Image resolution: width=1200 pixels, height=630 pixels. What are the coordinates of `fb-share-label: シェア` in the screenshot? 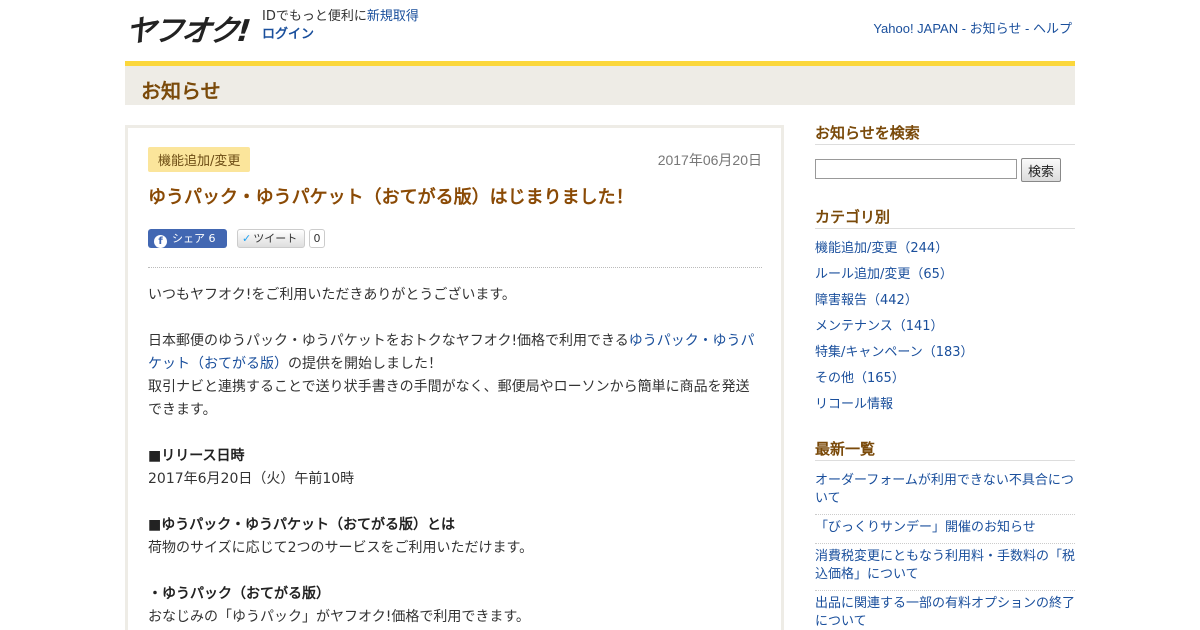 It's located at (188, 238).